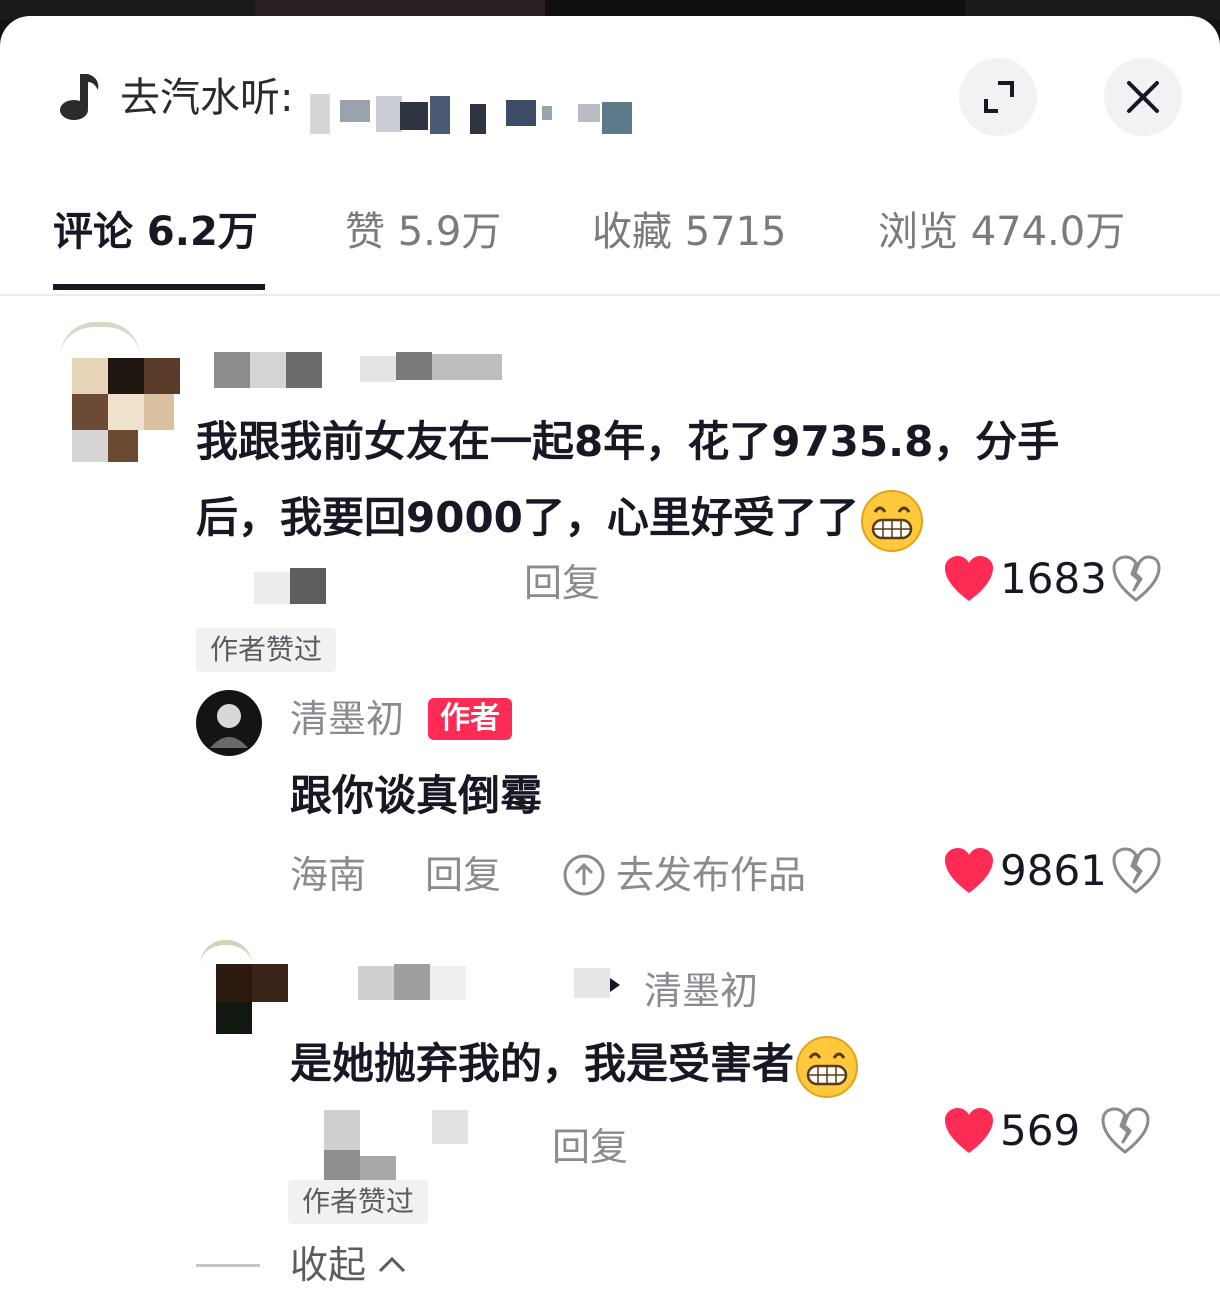  What do you see at coordinates (715, 1064) in the screenshot?
I see `reply-text: 是她抛弃我的，我是受害者` at bounding box center [715, 1064].